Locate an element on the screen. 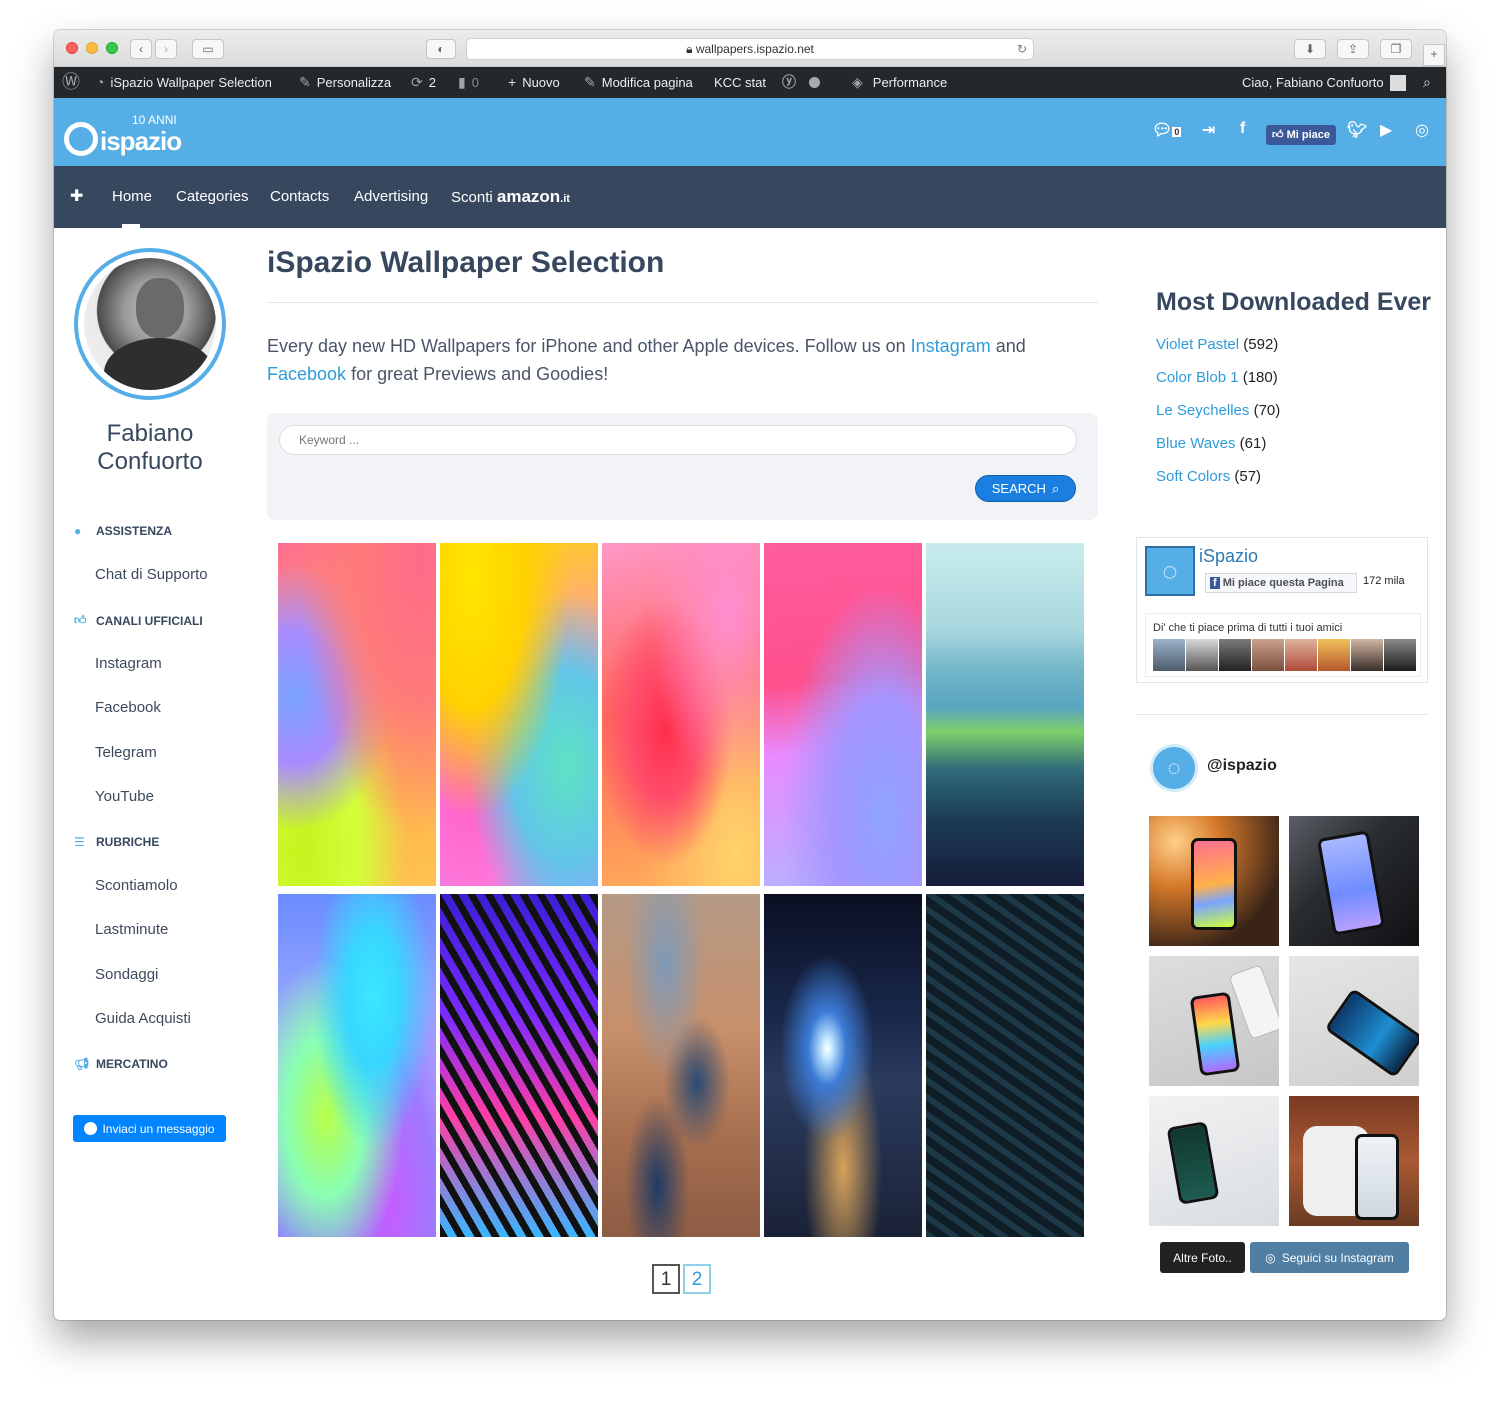  intro-facebook-link: Facebook is located at coordinates (306, 374).